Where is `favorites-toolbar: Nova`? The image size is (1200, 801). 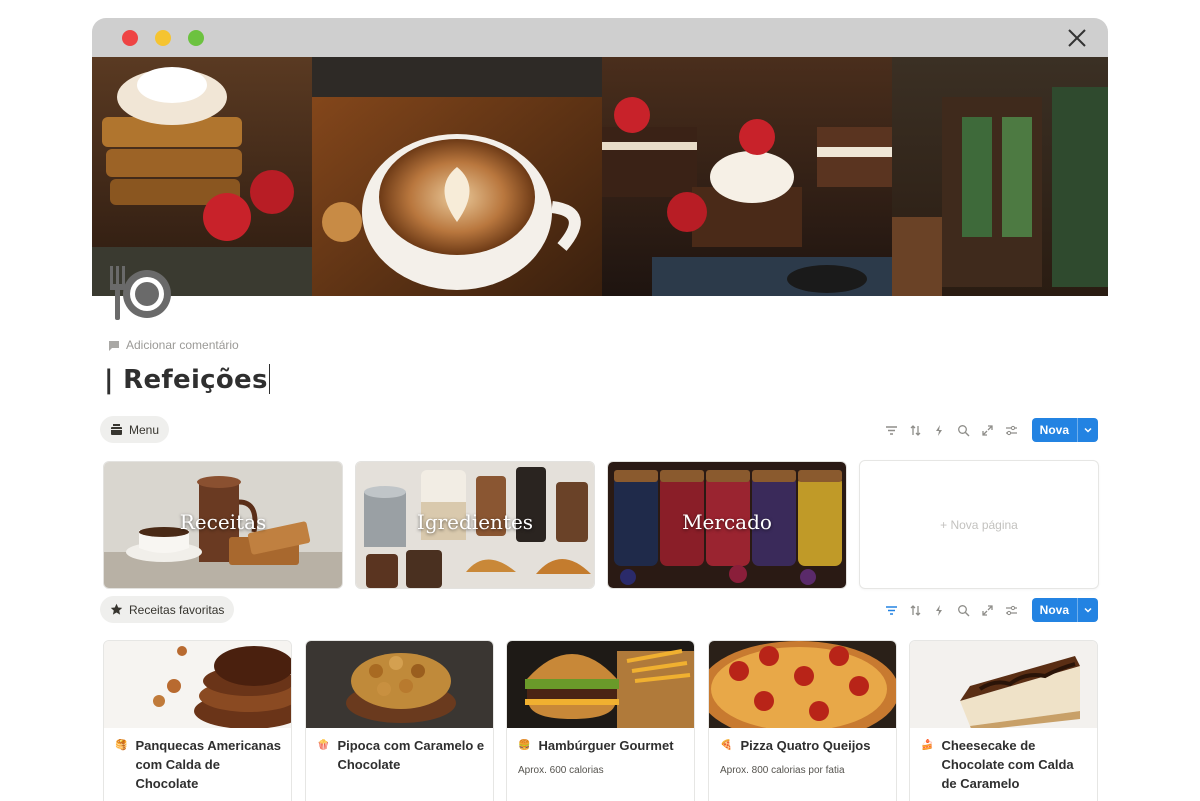
favorites-toolbar: Nova is located at coordinates (991, 610).